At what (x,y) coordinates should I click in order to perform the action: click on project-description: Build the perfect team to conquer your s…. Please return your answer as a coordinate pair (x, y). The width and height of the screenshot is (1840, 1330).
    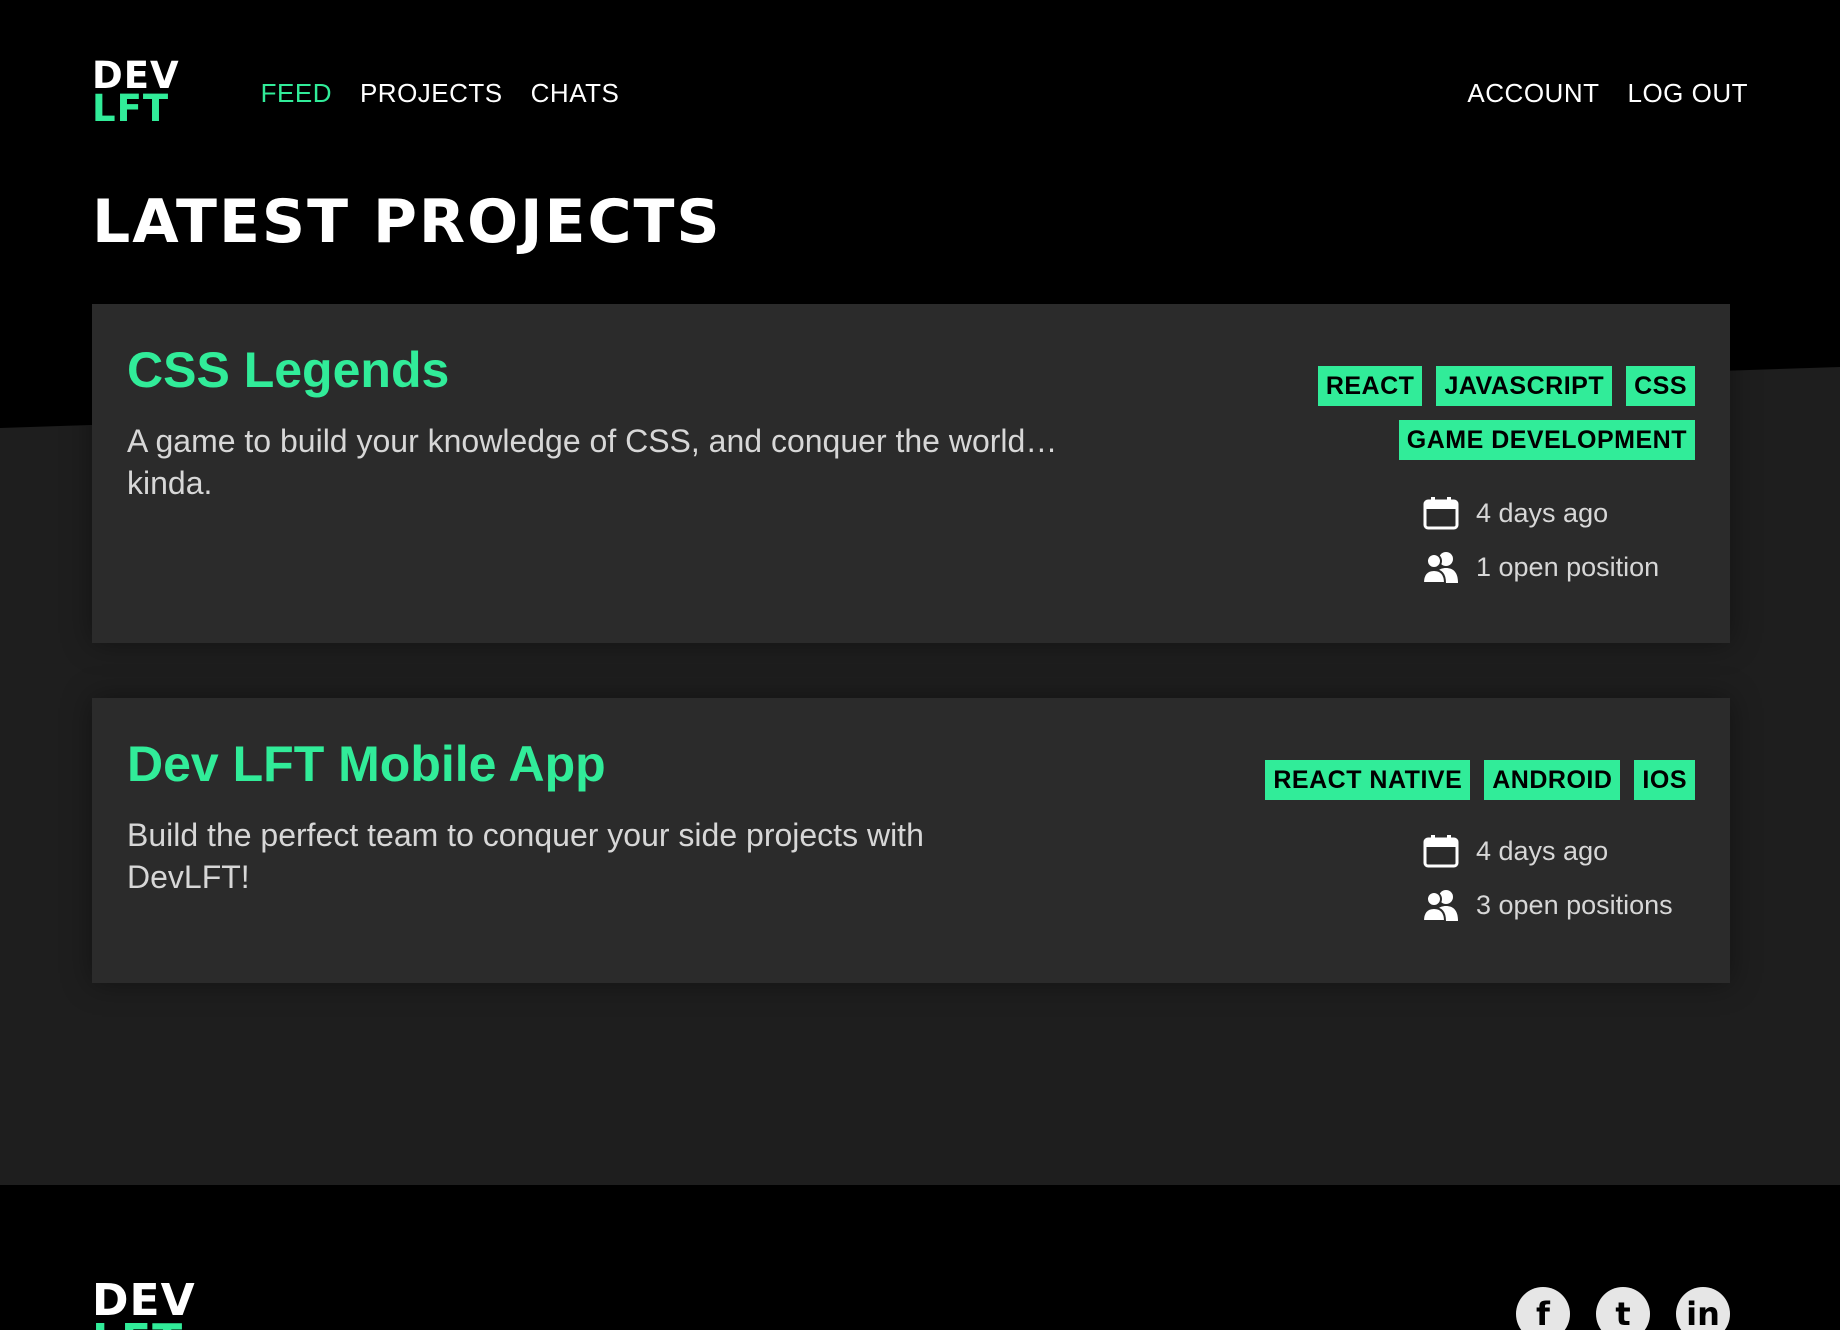
    Looking at the image, I should click on (525, 856).